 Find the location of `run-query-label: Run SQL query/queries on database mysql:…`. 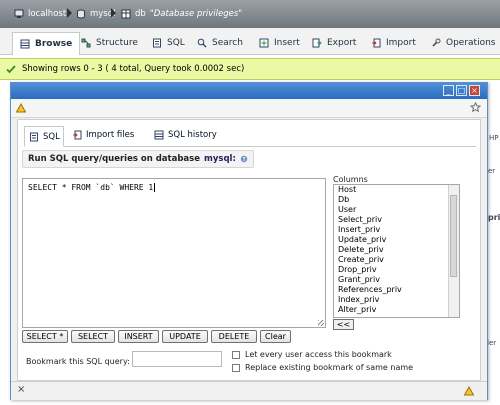

run-query-label: Run SQL query/queries on database mysql:… is located at coordinates (138, 159).